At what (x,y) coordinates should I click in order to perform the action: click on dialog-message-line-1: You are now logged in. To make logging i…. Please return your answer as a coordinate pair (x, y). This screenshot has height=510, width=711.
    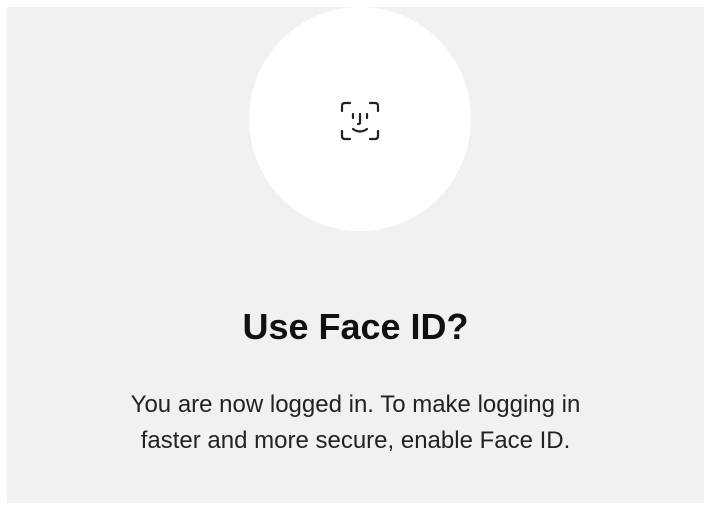
    Looking at the image, I should click on (355, 404).